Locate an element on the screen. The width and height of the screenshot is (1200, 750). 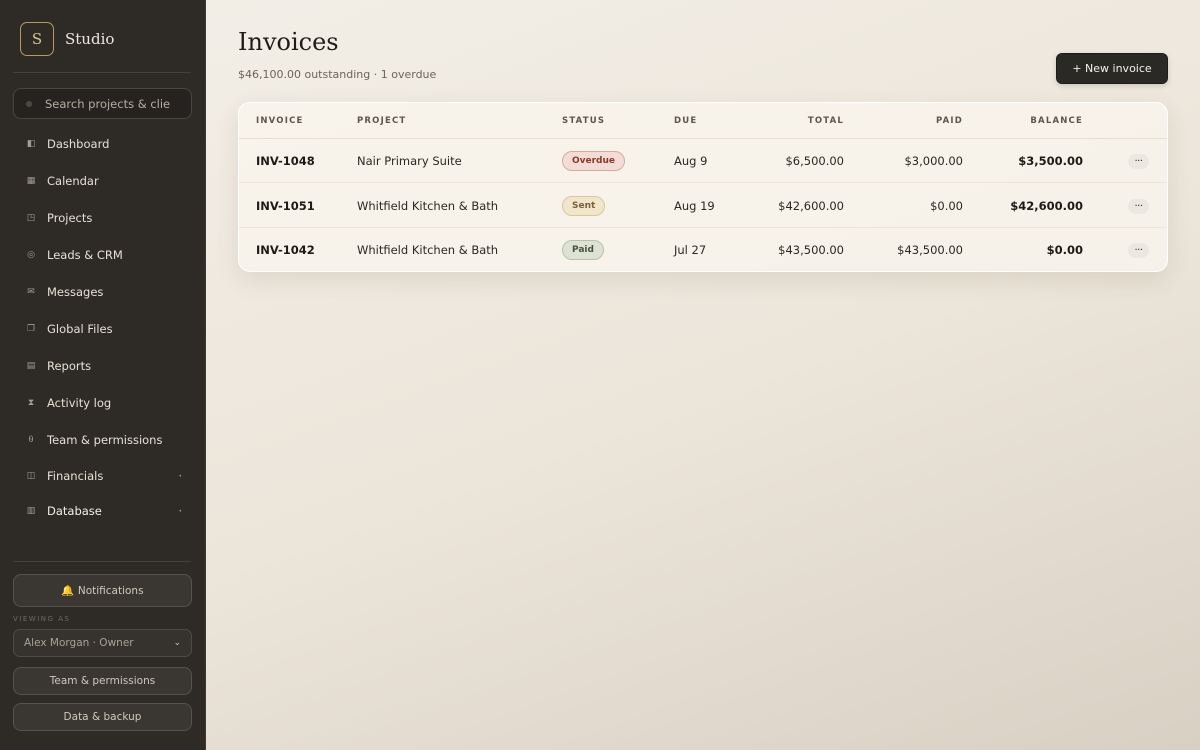
invoice-number: INV-1048 is located at coordinates (285, 161).